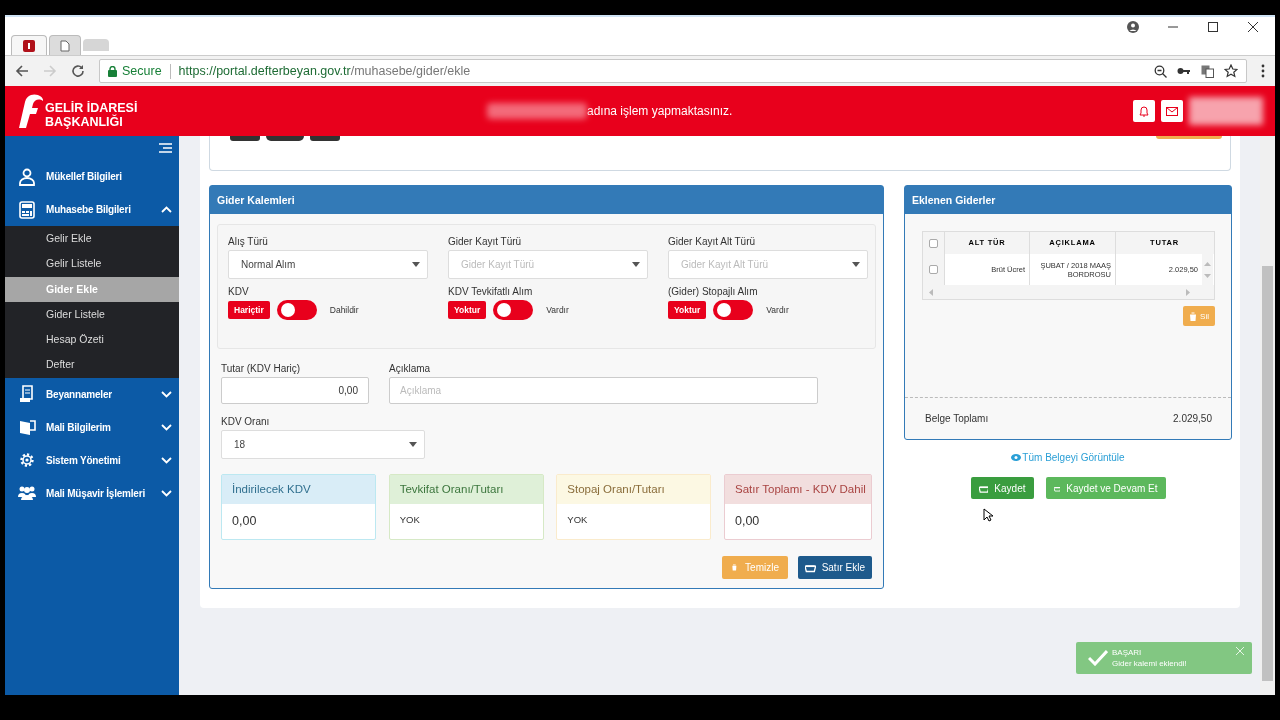 The height and width of the screenshot is (720, 1280). What do you see at coordinates (797, 489) in the screenshot?
I see `summary-title: Satır Toplamı - KDV Dahil` at bounding box center [797, 489].